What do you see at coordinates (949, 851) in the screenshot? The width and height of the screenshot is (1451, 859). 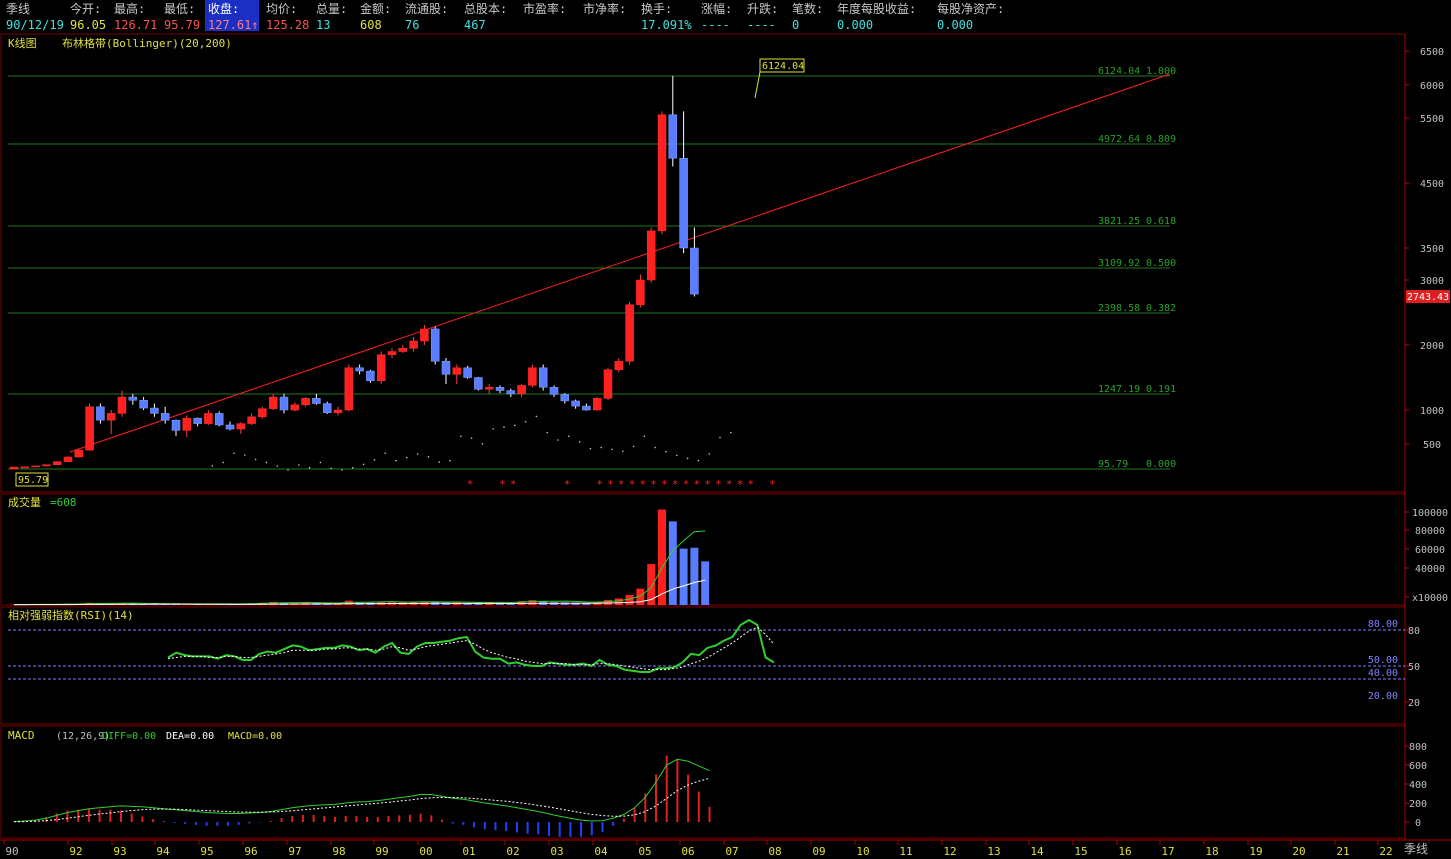 I see `x-tick-label: 12` at bounding box center [949, 851].